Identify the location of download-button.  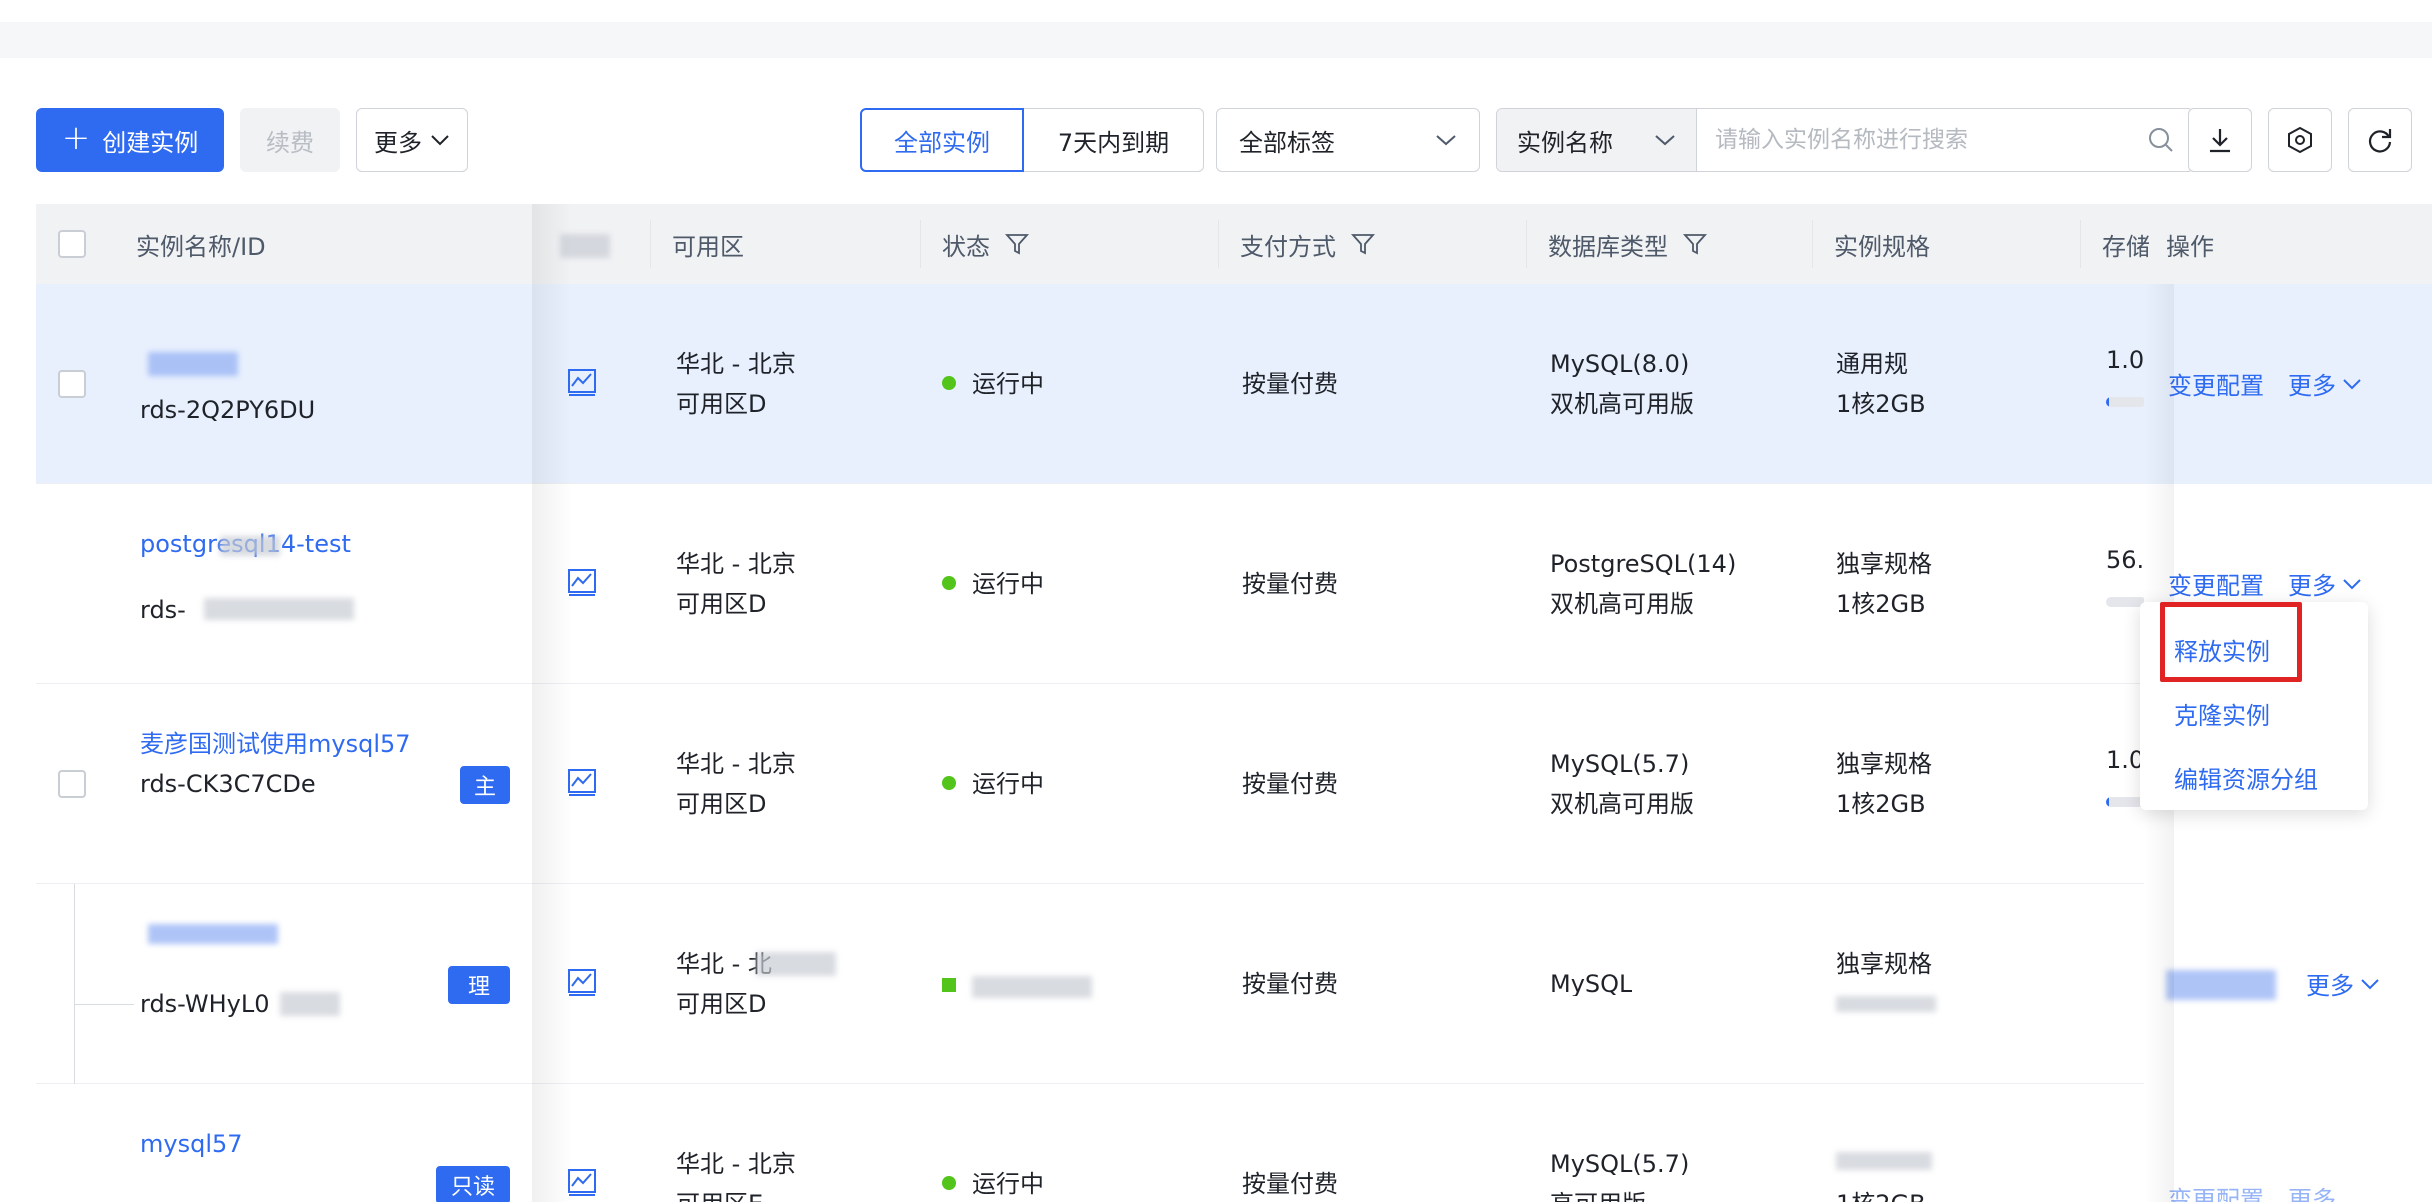
(2220, 140).